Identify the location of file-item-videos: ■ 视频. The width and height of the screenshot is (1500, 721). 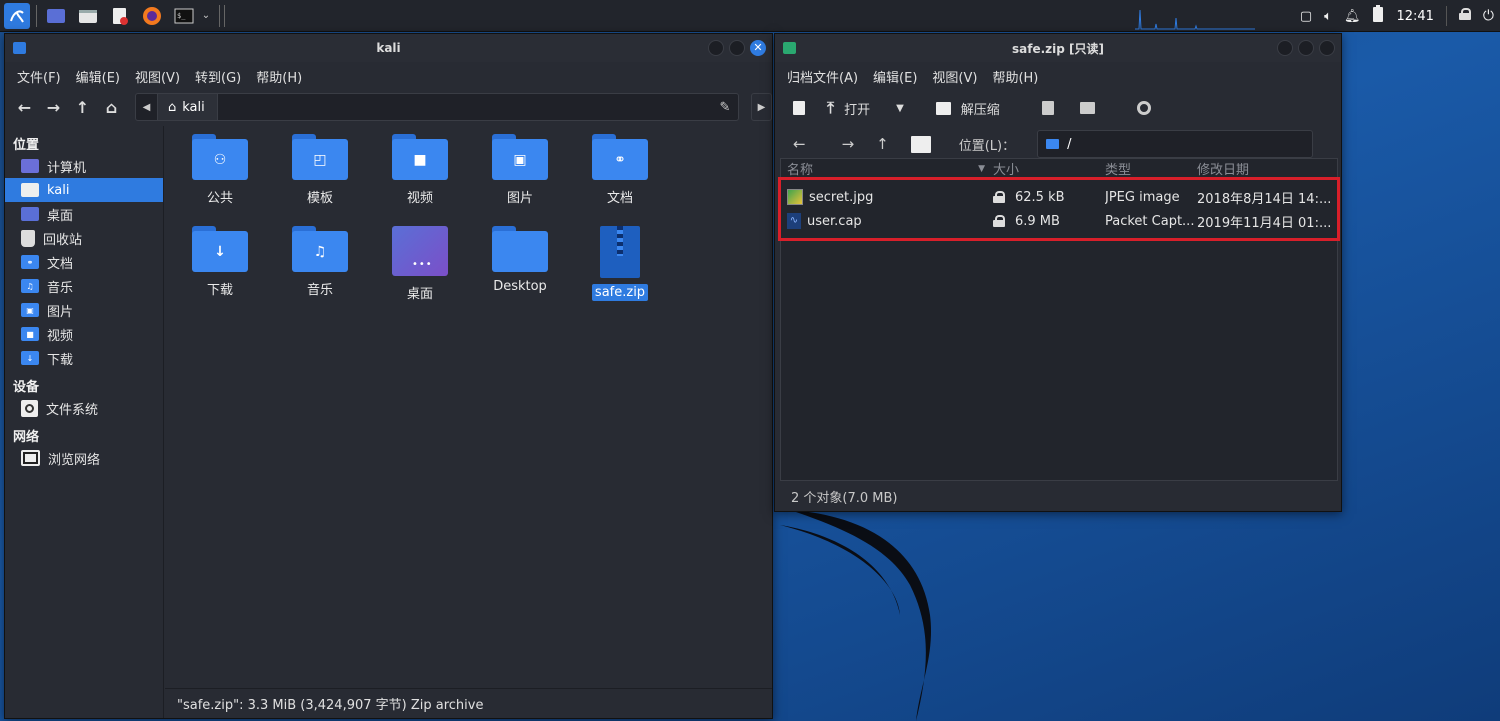
(420, 170).